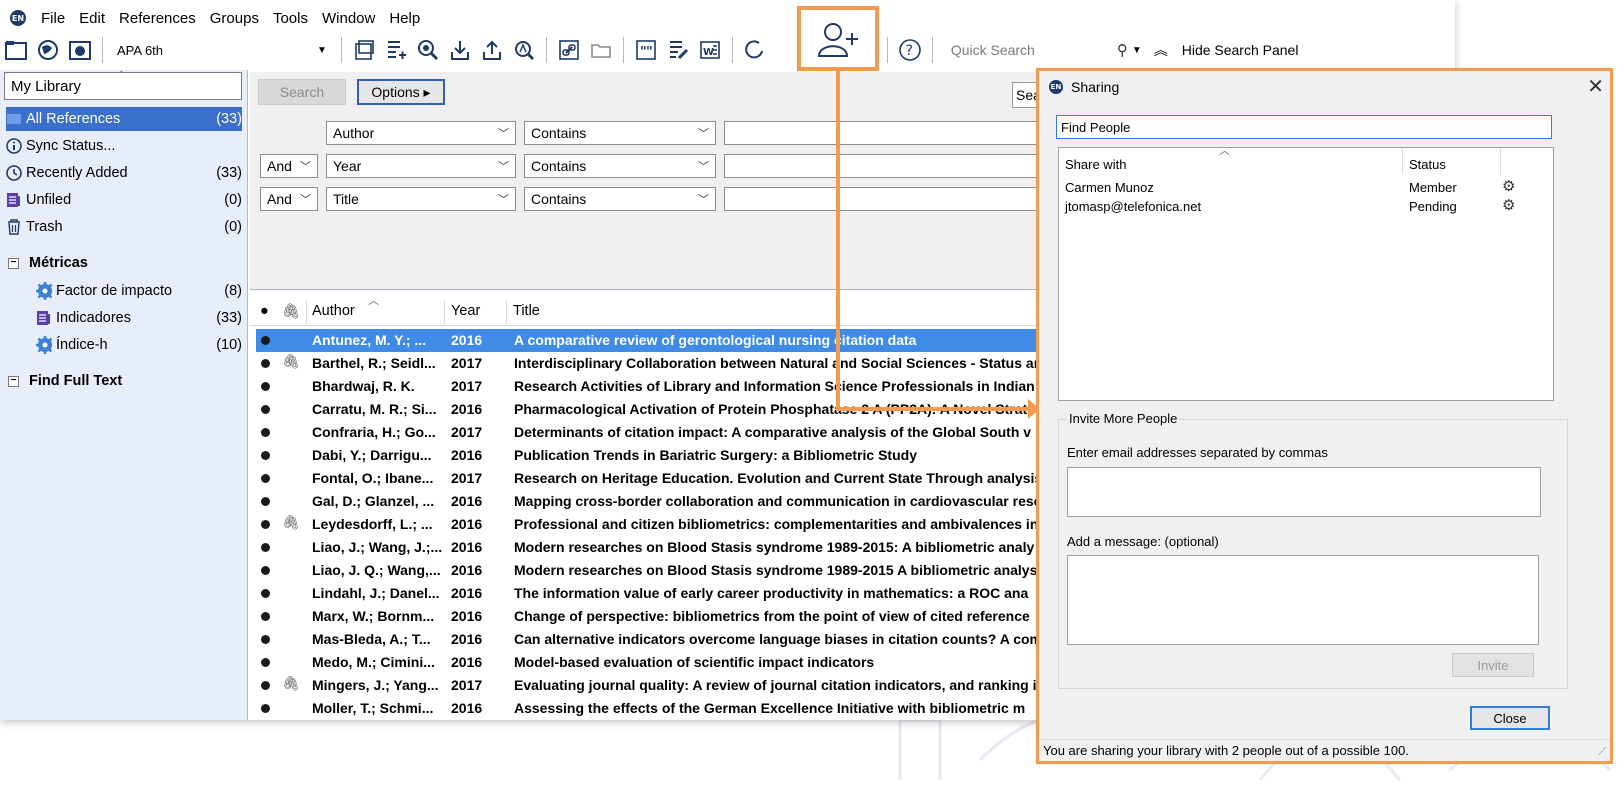 This screenshot has width=1617, height=788. I want to click on close-button: Close, so click(1510, 718).